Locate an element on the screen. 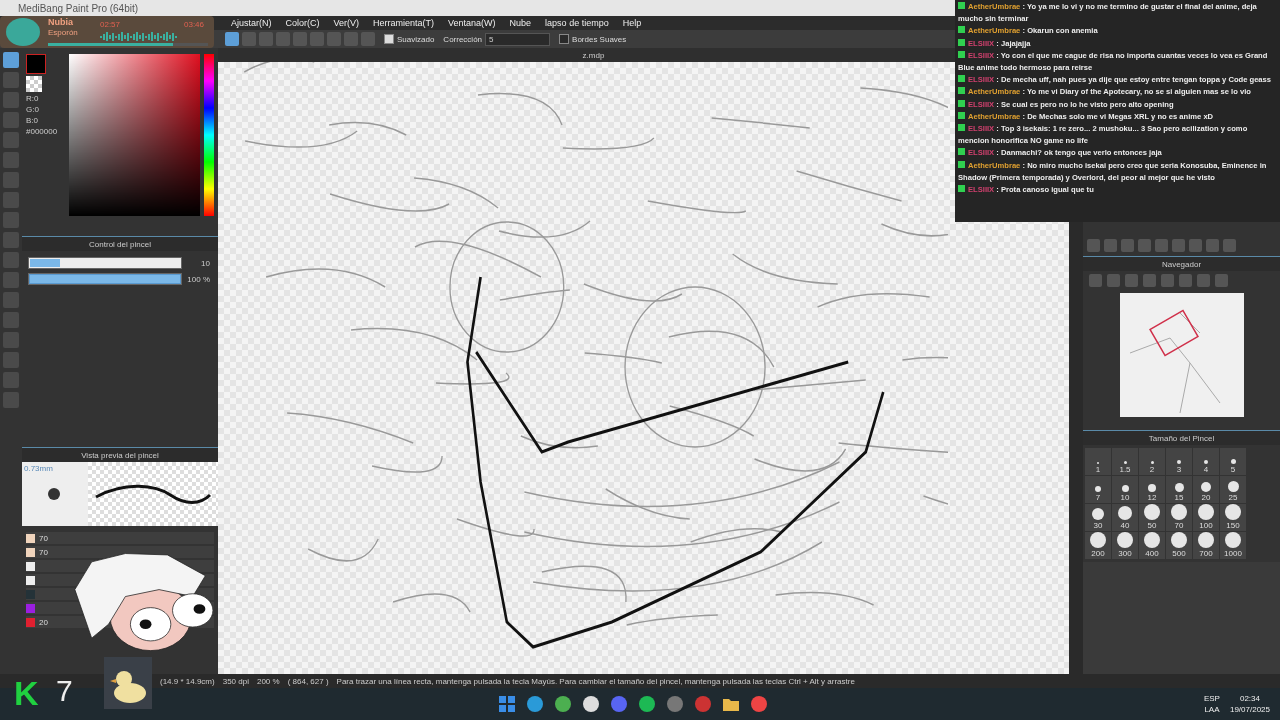 This screenshot has width=1280, height=720. song-artist: Esporón is located at coordinates (63, 32).